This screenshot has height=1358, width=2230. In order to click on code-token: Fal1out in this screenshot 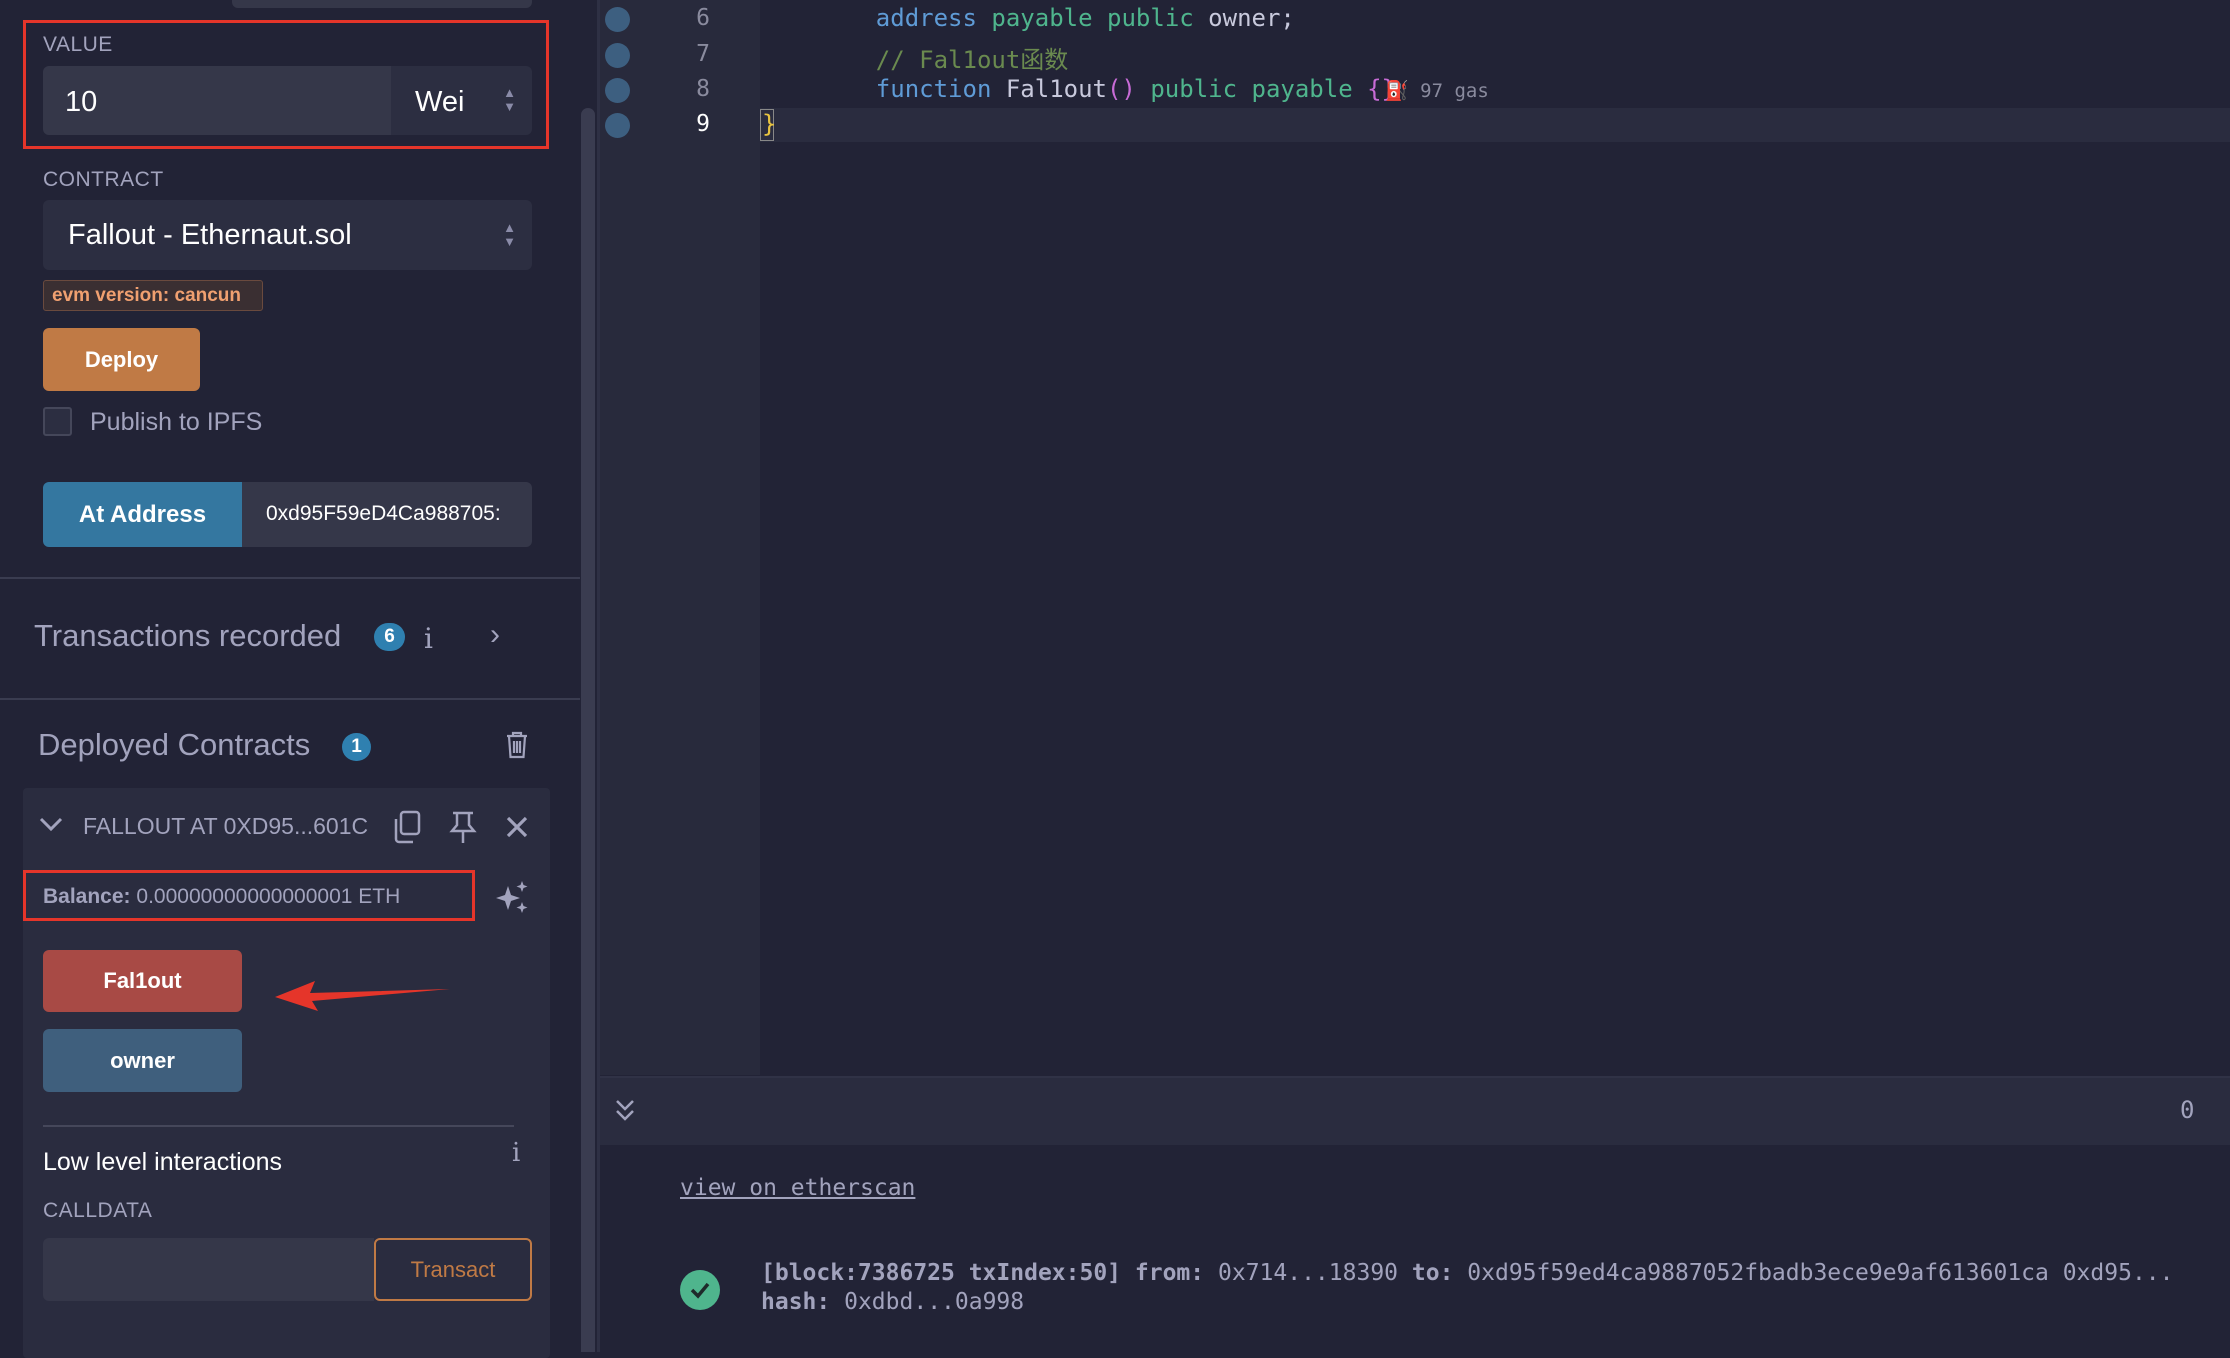, I will do `click(1049, 89)`.